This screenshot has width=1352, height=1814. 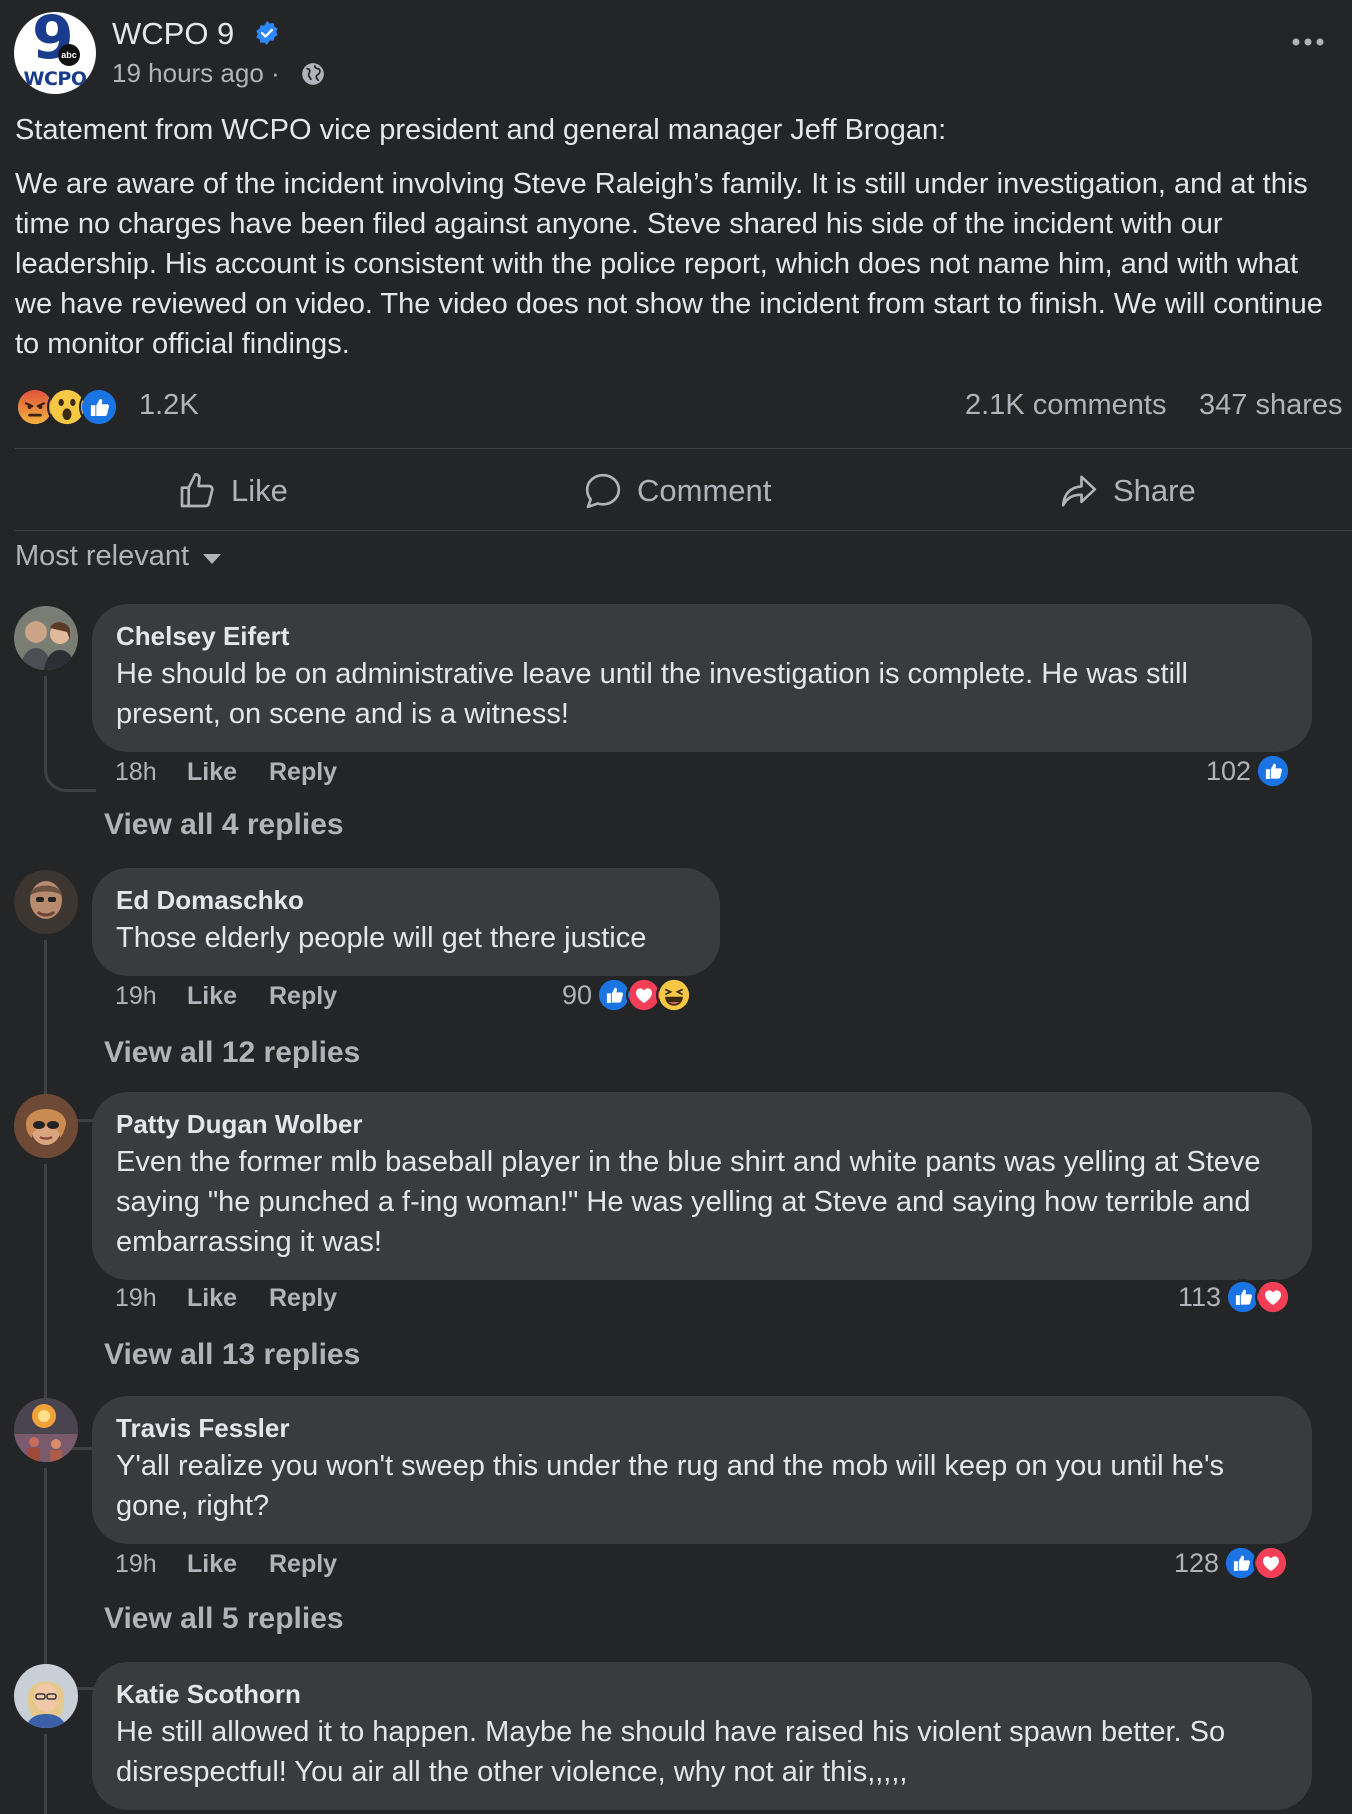 What do you see at coordinates (196, 73) in the screenshot?
I see `post-time: 19 hours ago ·` at bounding box center [196, 73].